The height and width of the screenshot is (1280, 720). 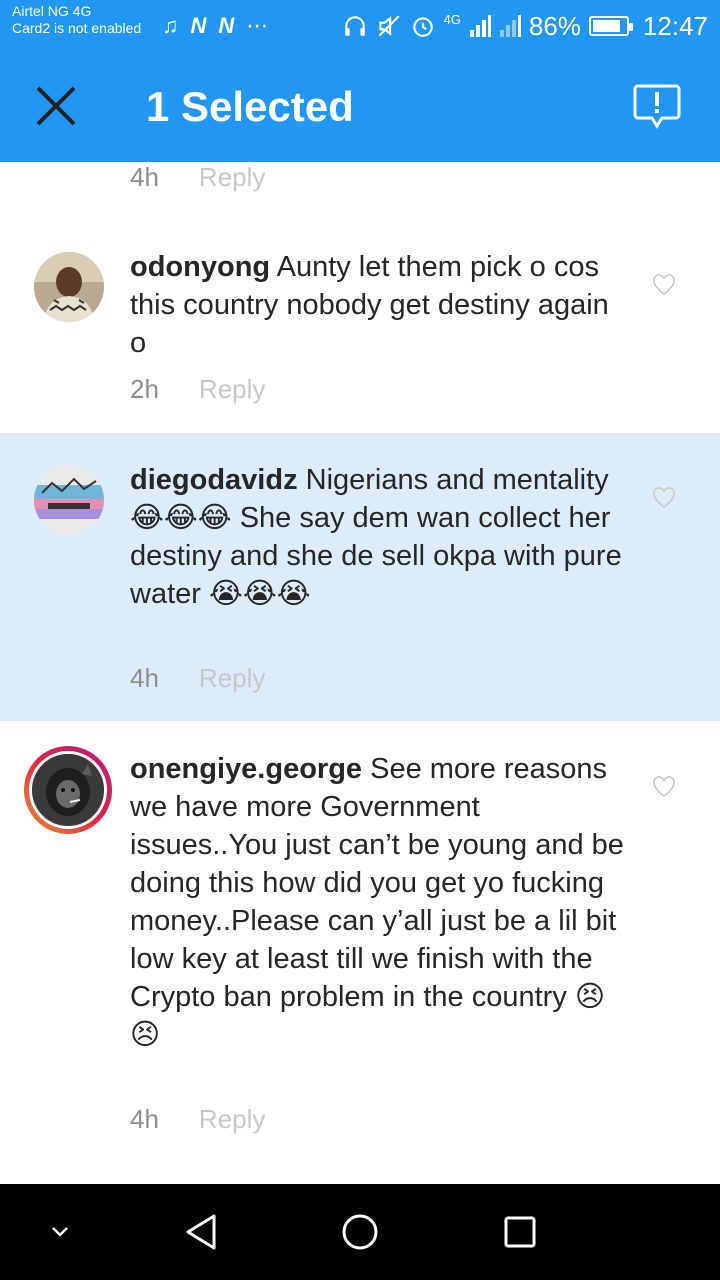 What do you see at coordinates (52, 11) in the screenshot?
I see `carrier-name: Airtel NG 4G` at bounding box center [52, 11].